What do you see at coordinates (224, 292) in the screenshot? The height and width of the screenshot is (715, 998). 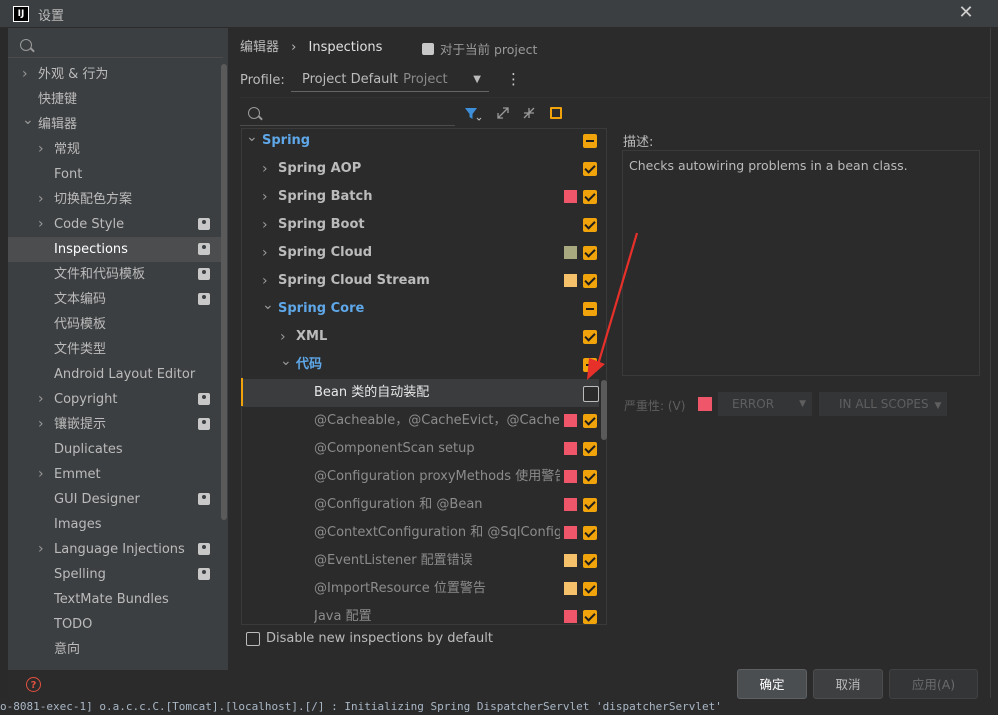 I see `sidebar-scrollbar` at bounding box center [224, 292].